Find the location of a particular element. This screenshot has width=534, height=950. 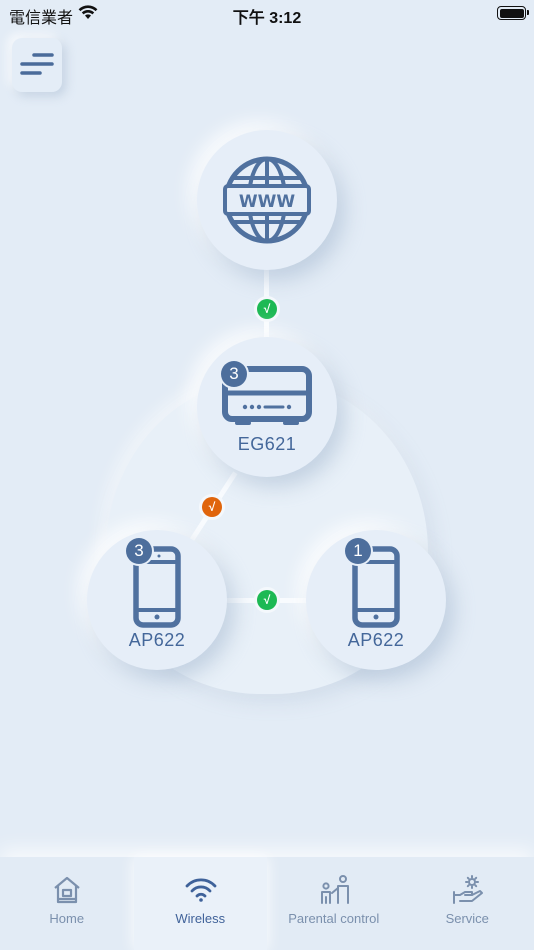

tab-wireless-label: Wireless is located at coordinates (200, 918).